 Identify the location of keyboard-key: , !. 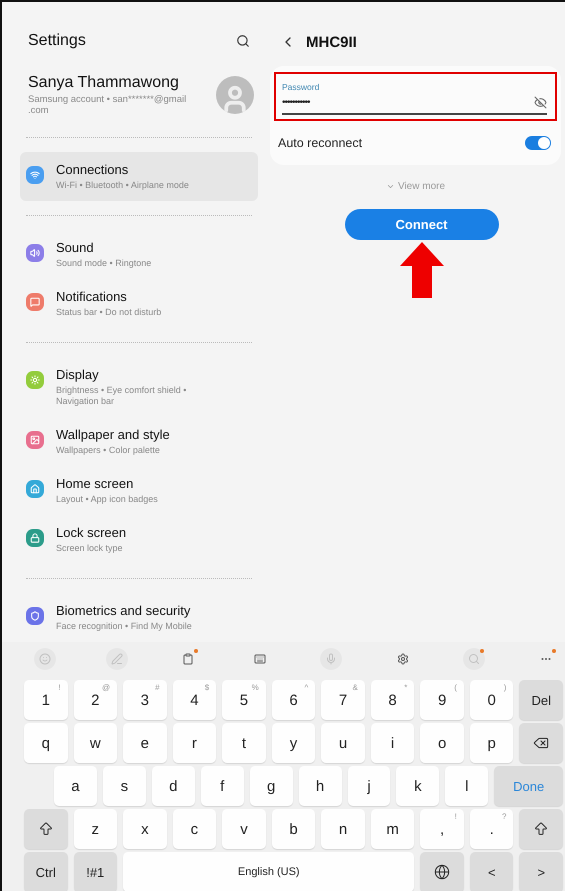
(442, 829).